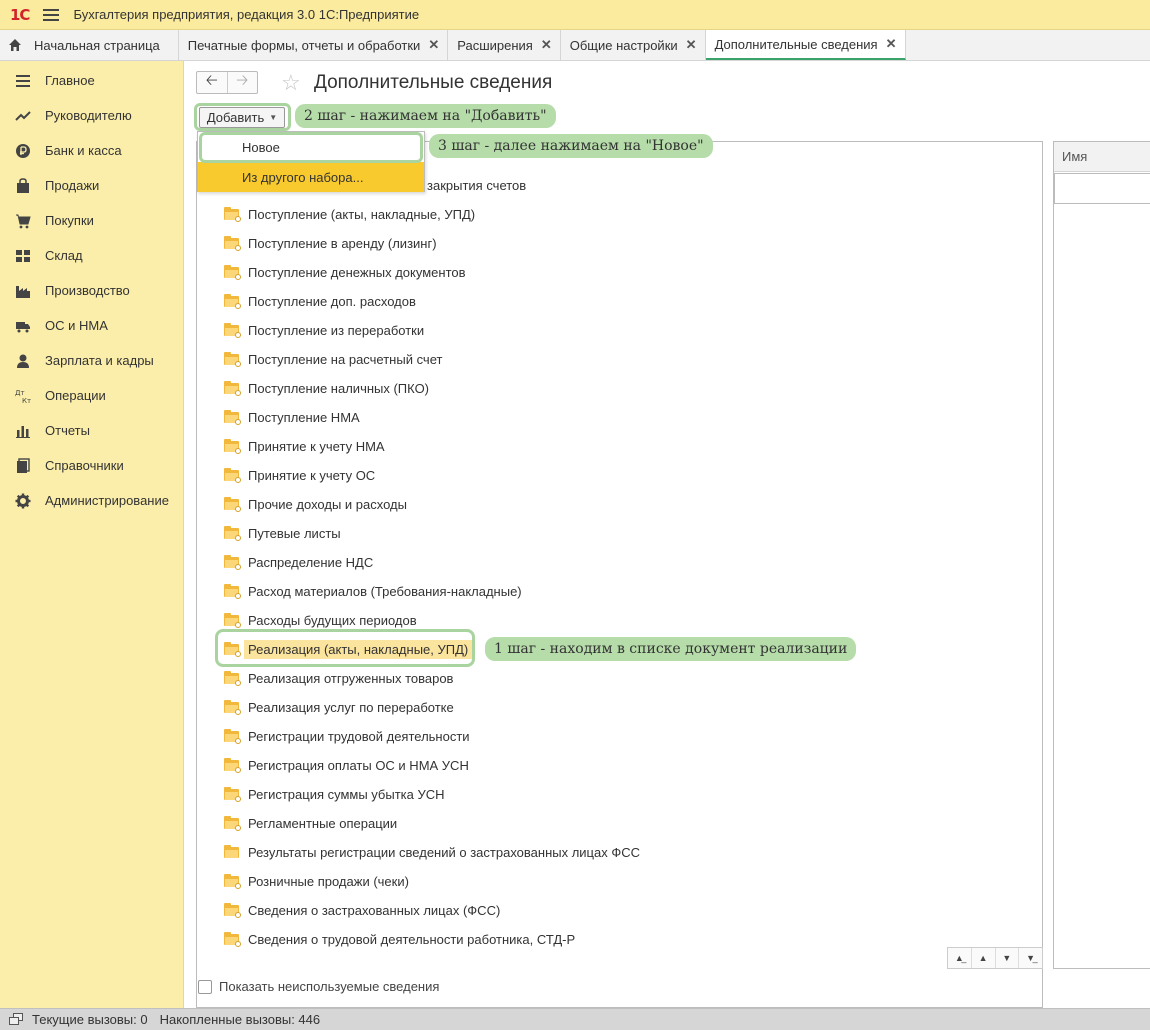 The image size is (1150, 1030). What do you see at coordinates (318, 986) in the screenshot?
I see `show-unused-checkbox: Показать неиспользуемые сведения` at bounding box center [318, 986].